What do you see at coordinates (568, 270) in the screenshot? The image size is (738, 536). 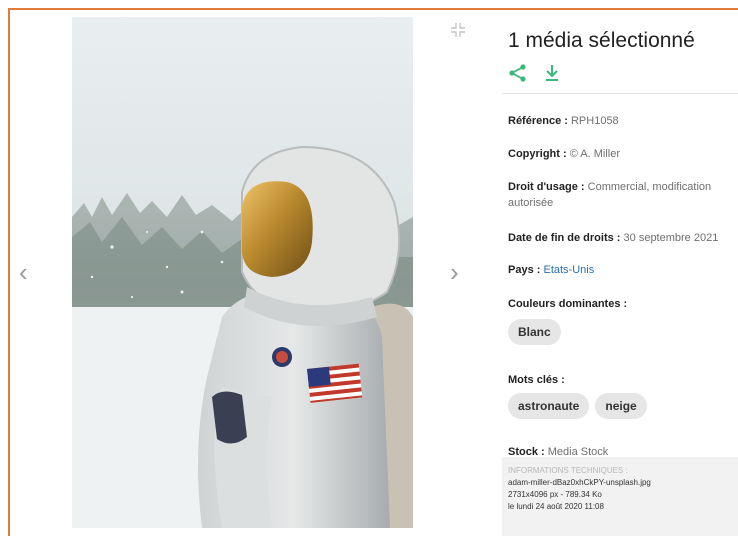 I see `country-link: Etats-Unis` at bounding box center [568, 270].